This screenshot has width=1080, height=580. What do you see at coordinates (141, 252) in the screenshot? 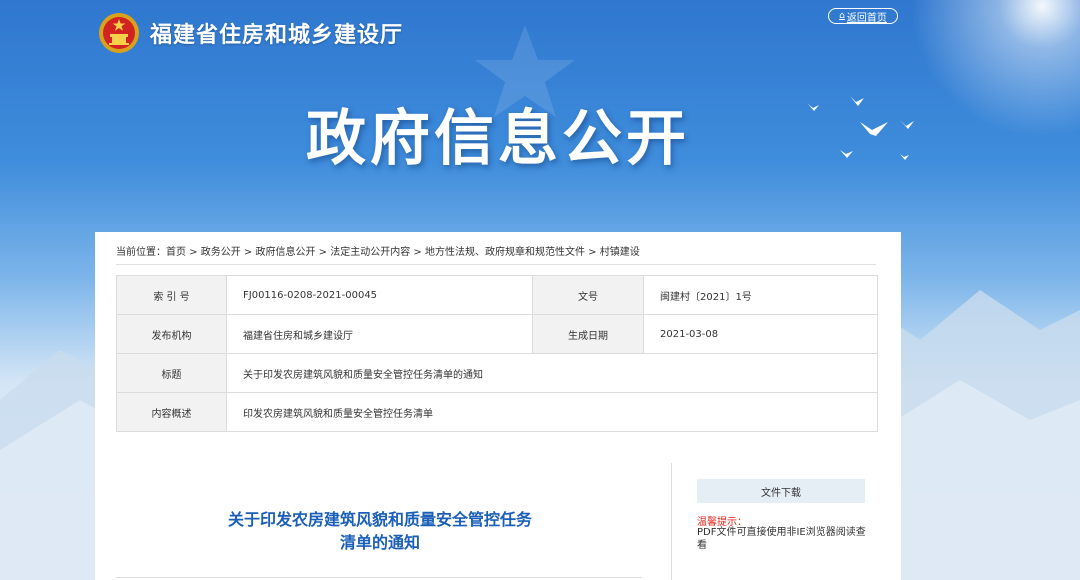
I see `breadcrumb-prefix: 当前位置：` at bounding box center [141, 252].